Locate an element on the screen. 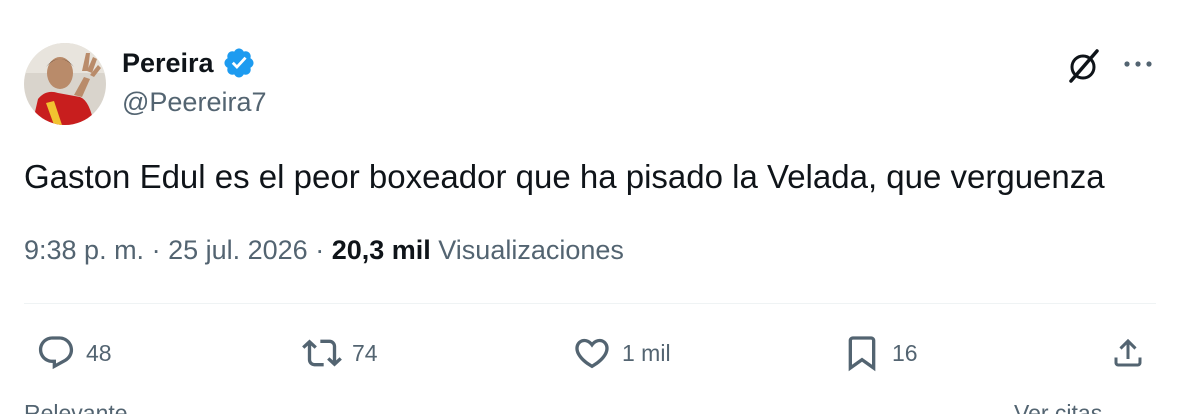 Image resolution: width=1178 pixels, height=414 pixels. author-name-row: Pereira is located at coordinates (189, 63).